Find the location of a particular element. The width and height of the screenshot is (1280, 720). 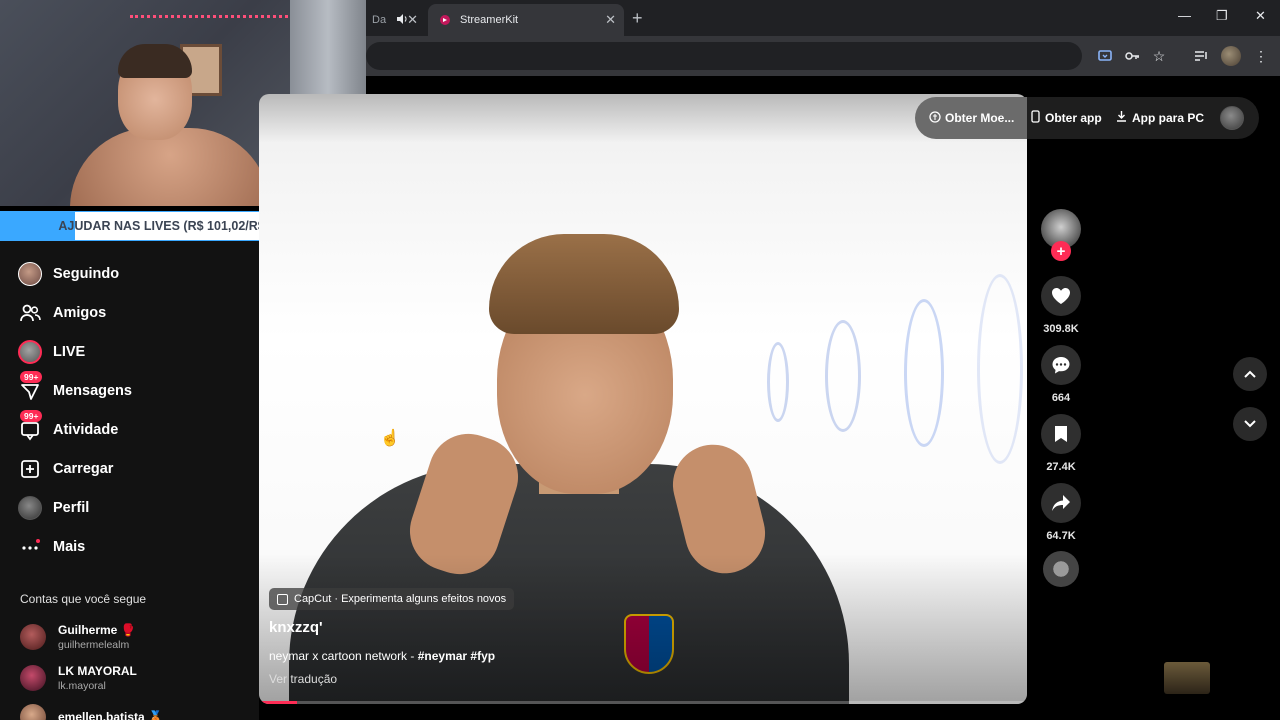

share-icon is located at coordinates (1061, 503).